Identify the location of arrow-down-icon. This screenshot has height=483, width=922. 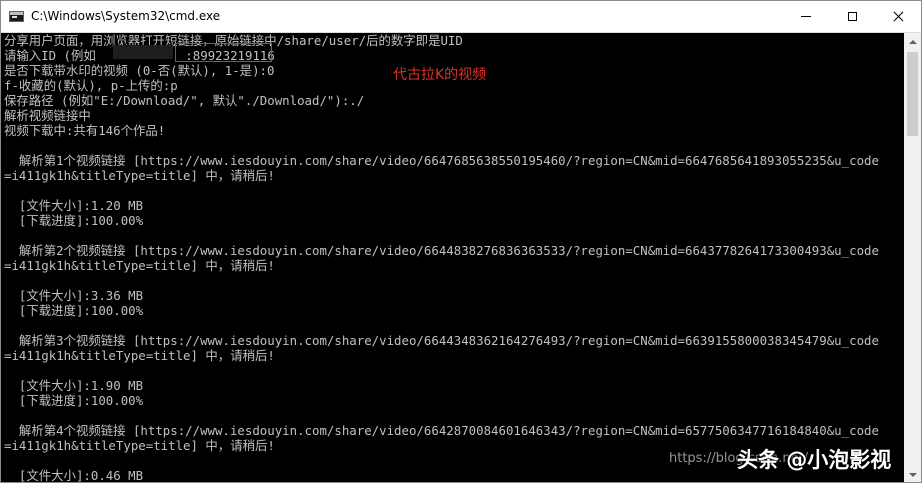
(912, 474).